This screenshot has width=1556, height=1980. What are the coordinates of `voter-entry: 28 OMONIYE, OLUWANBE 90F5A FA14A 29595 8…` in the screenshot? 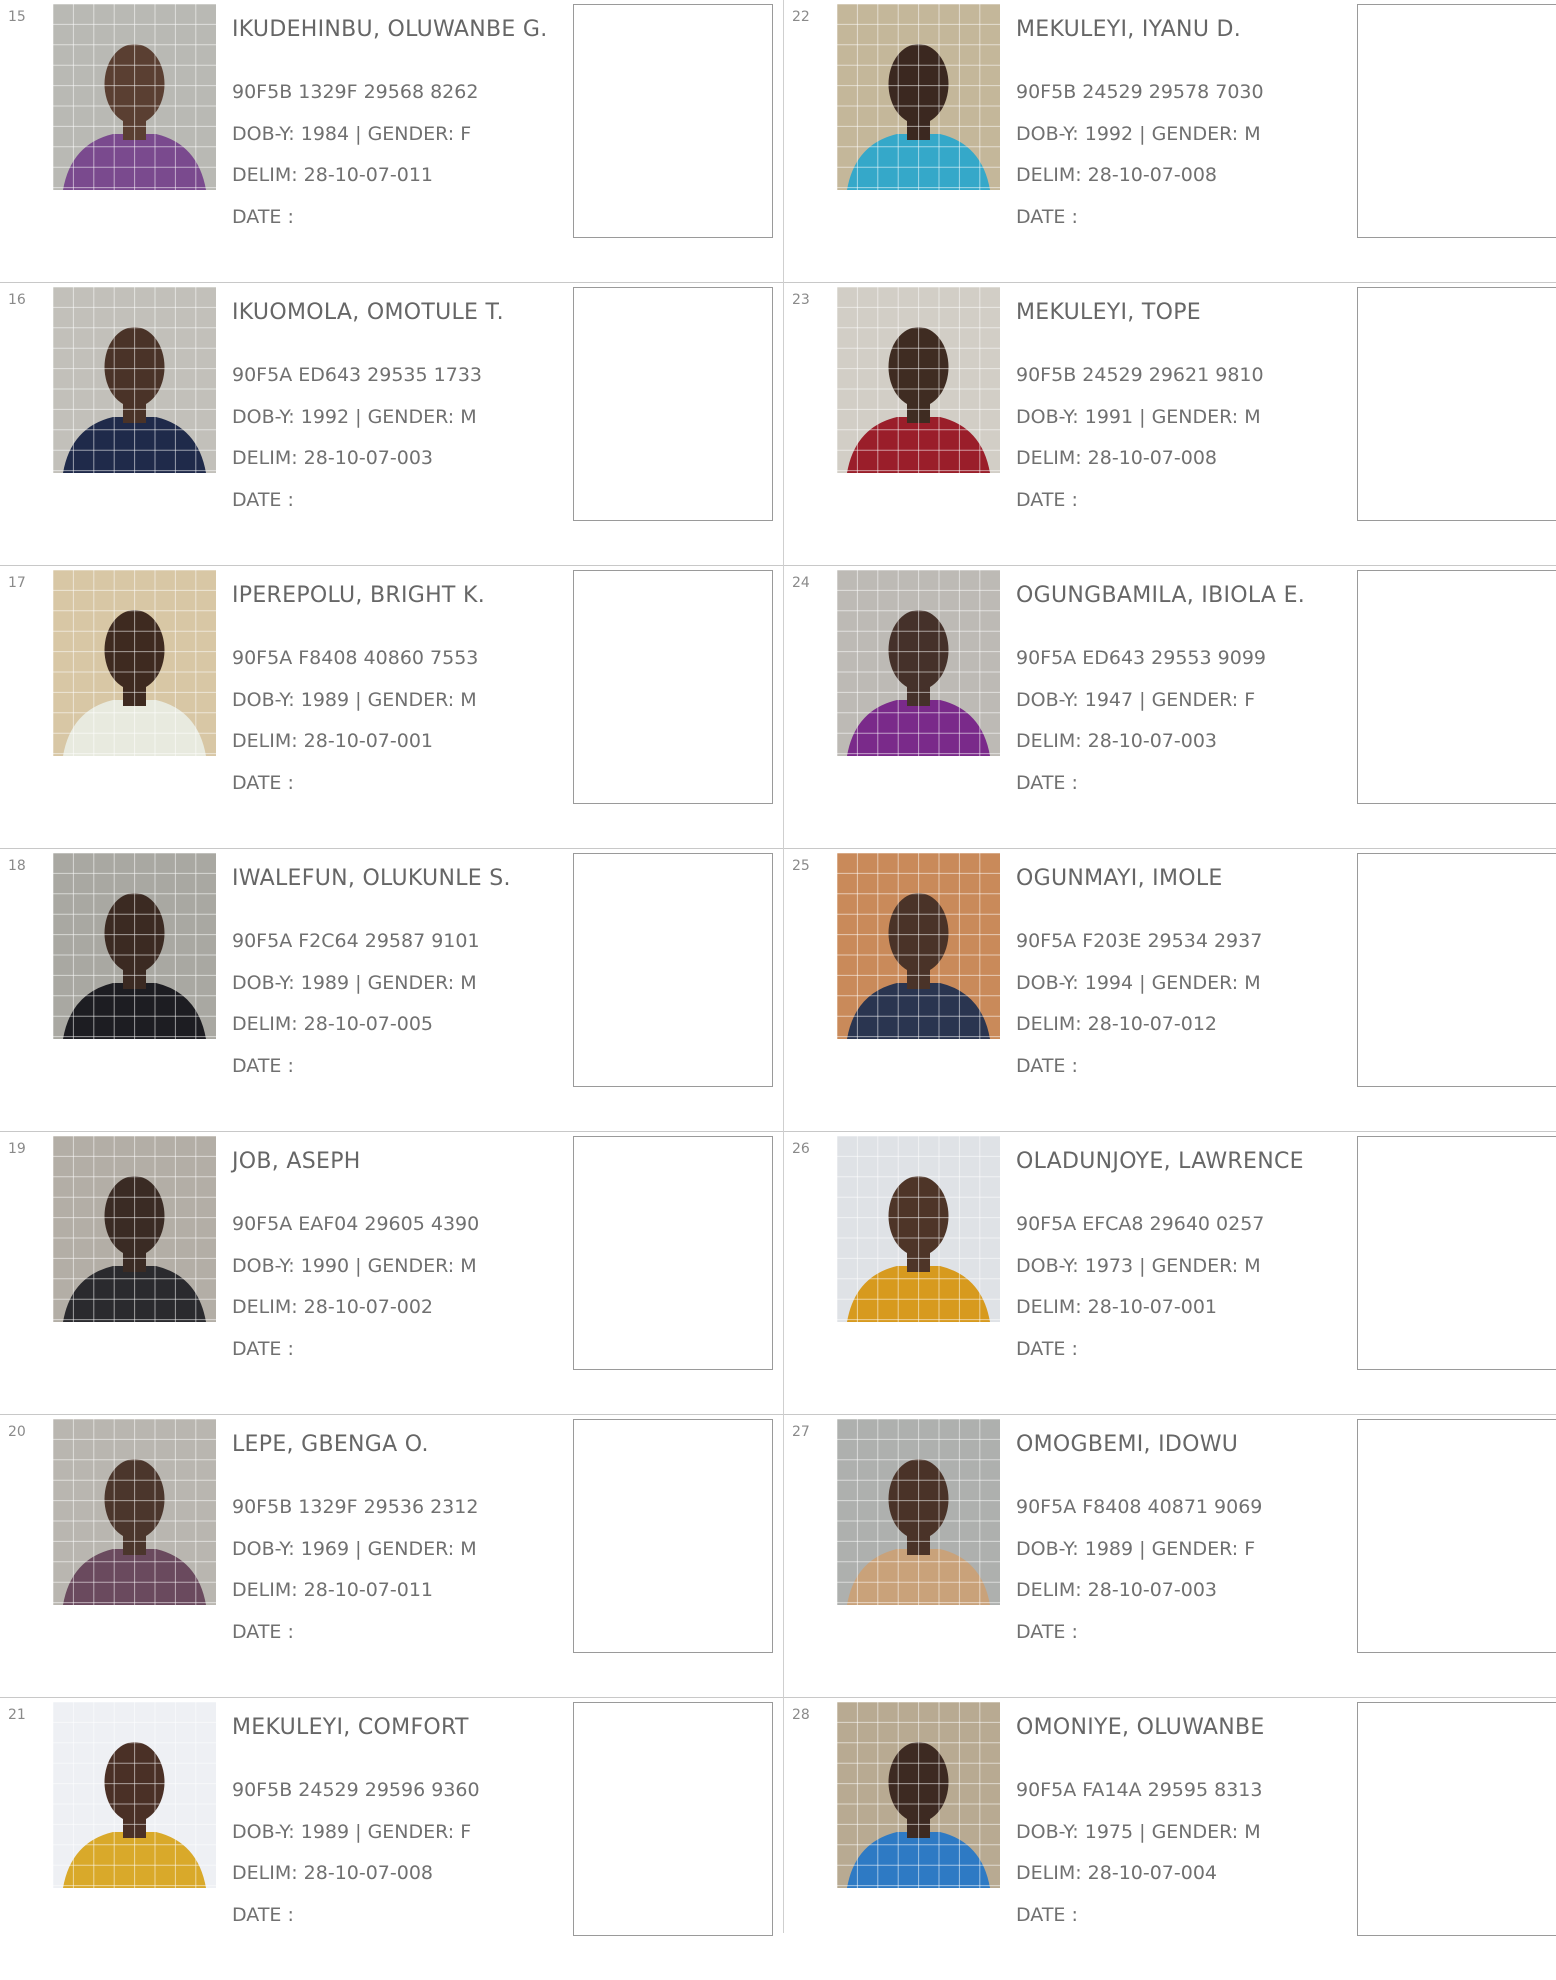 It's located at (1170, 1839).